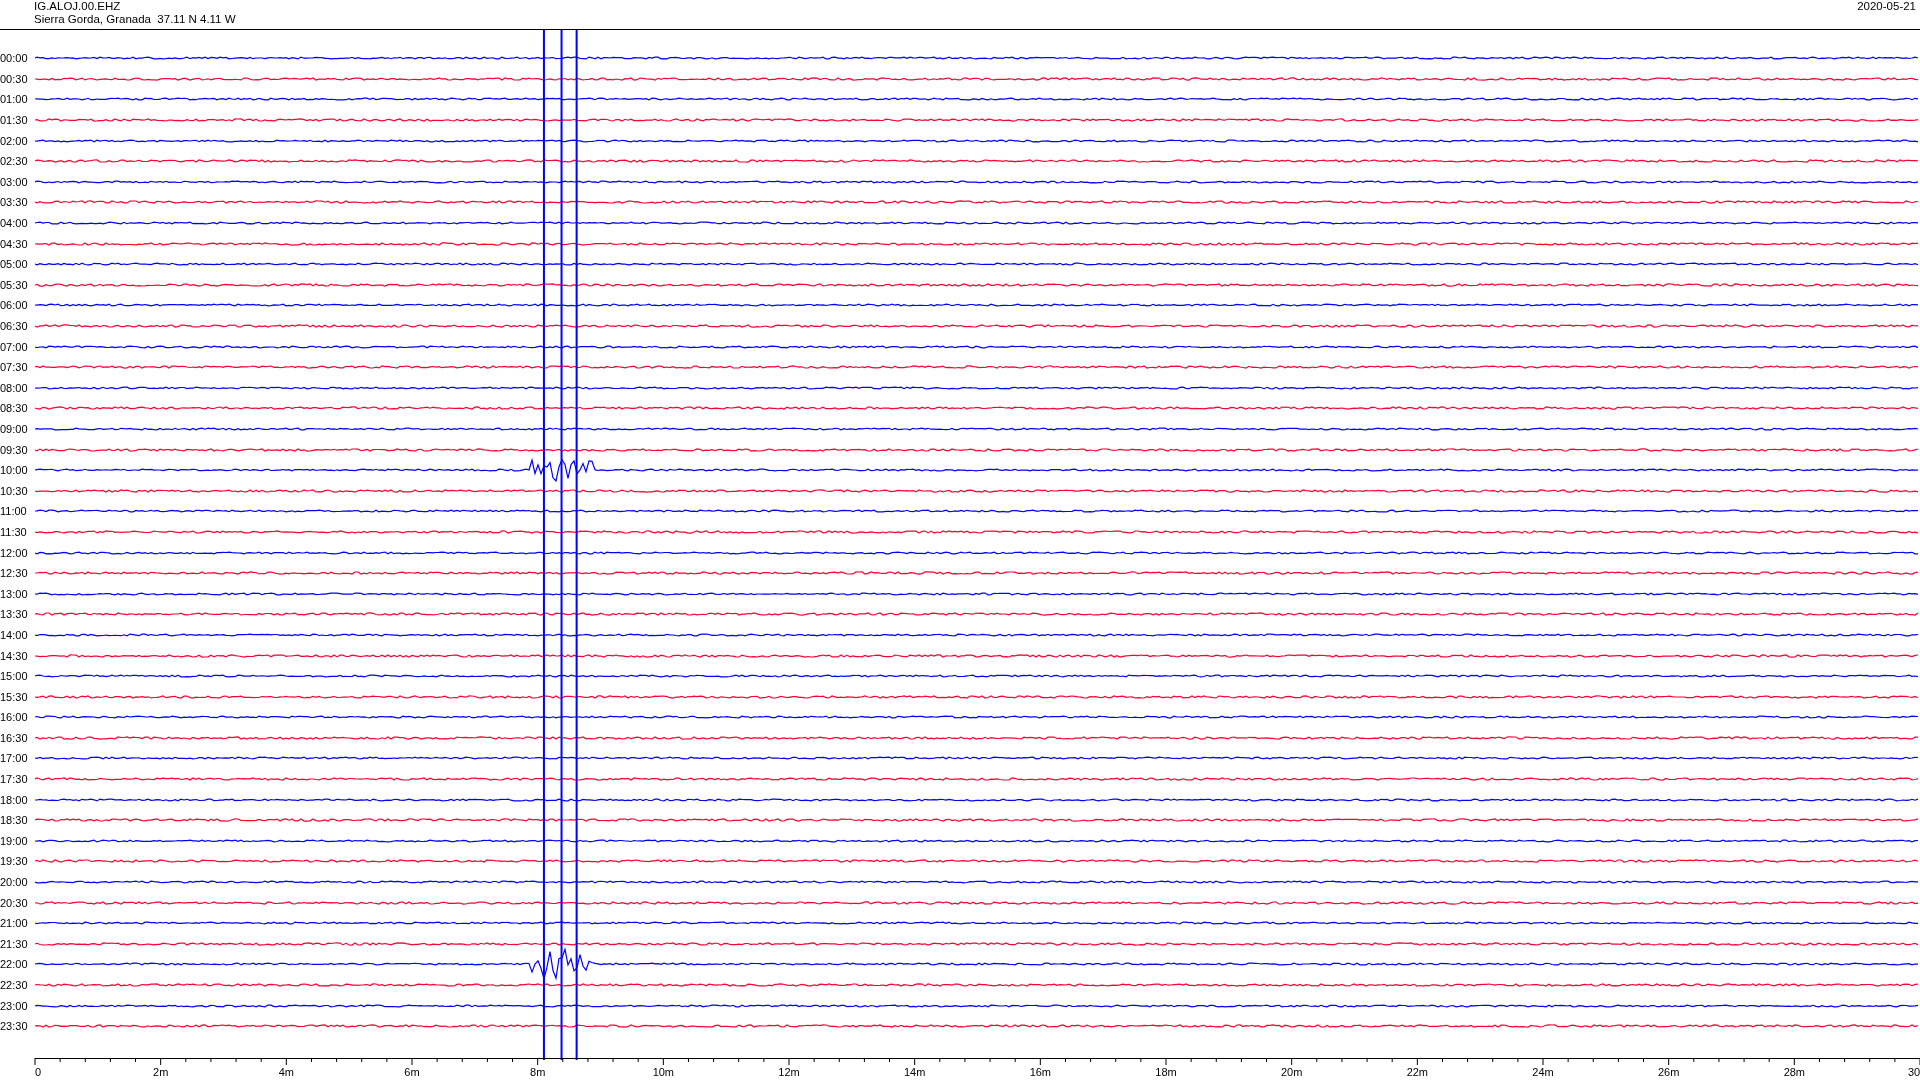  Describe the element at coordinates (14, 284) in the screenshot. I see `time-label: 05:30` at that location.